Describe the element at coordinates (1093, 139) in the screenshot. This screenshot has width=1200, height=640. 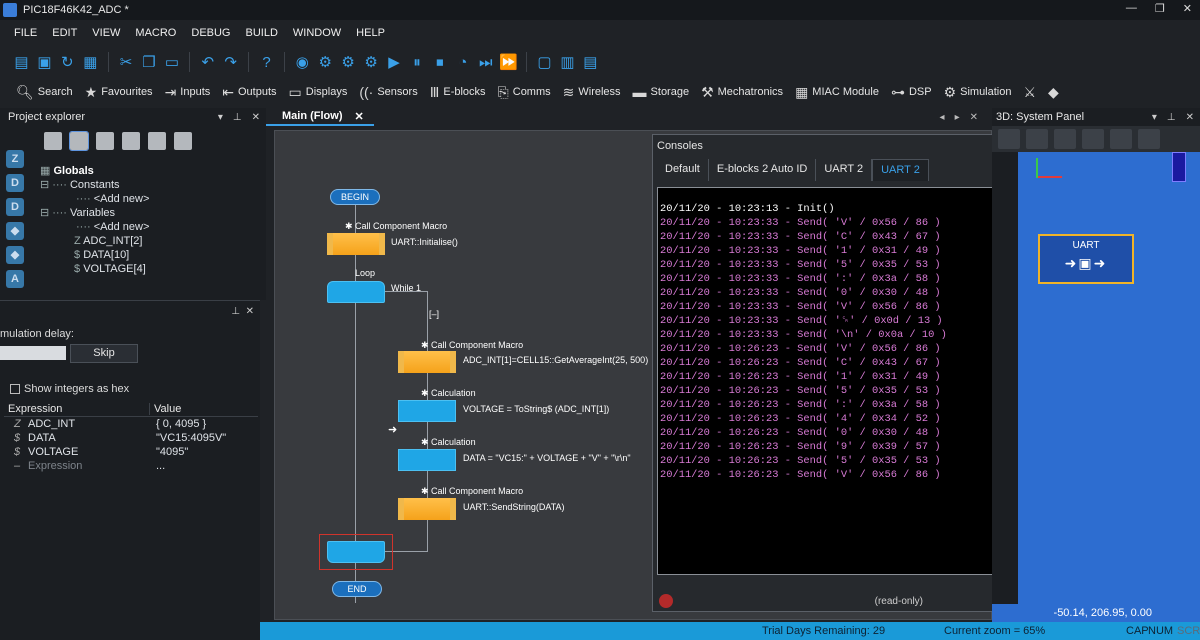
I see `scale-icon` at that location.